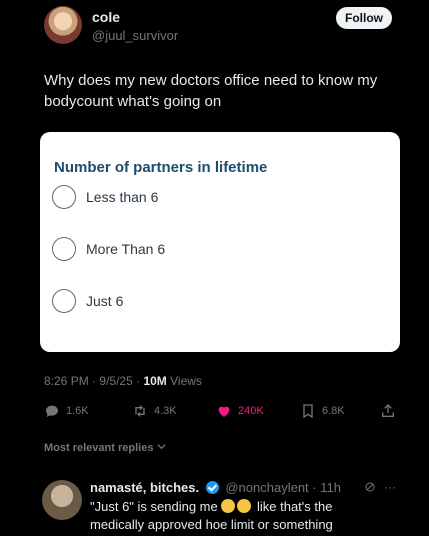 The image size is (429, 536). Describe the element at coordinates (144, 487) in the screenshot. I see `reply-author-name: namasté, bitches.` at that location.